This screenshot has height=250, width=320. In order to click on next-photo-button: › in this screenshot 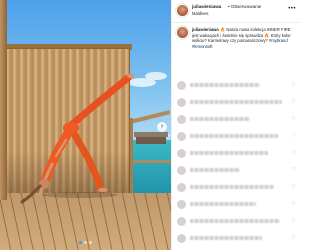, I will do `click(162, 127)`.